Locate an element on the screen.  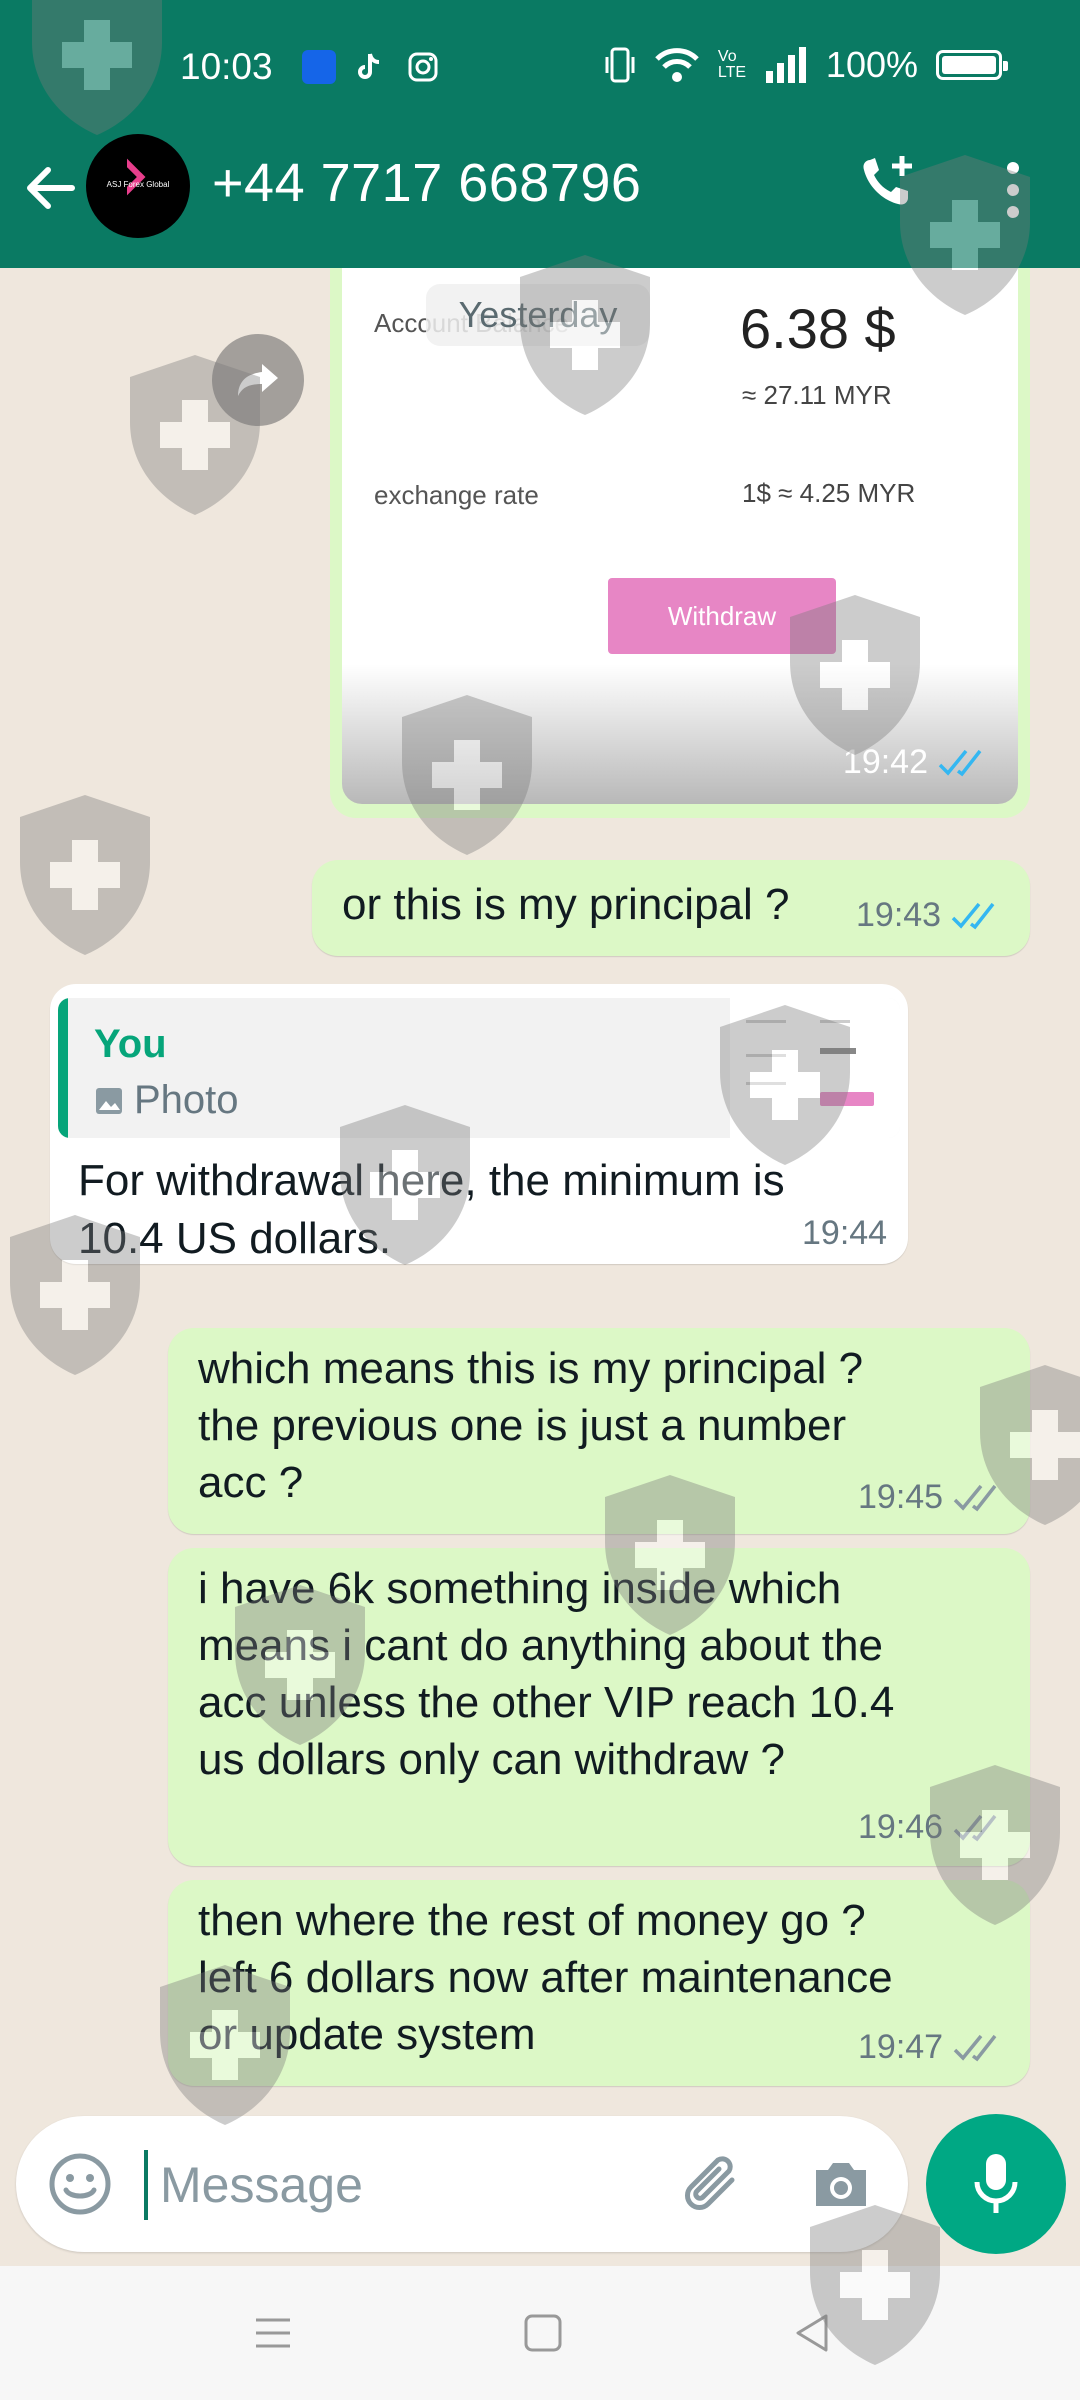
message-text-line2: 10.4 US dollars. is located at coordinates (235, 1238).